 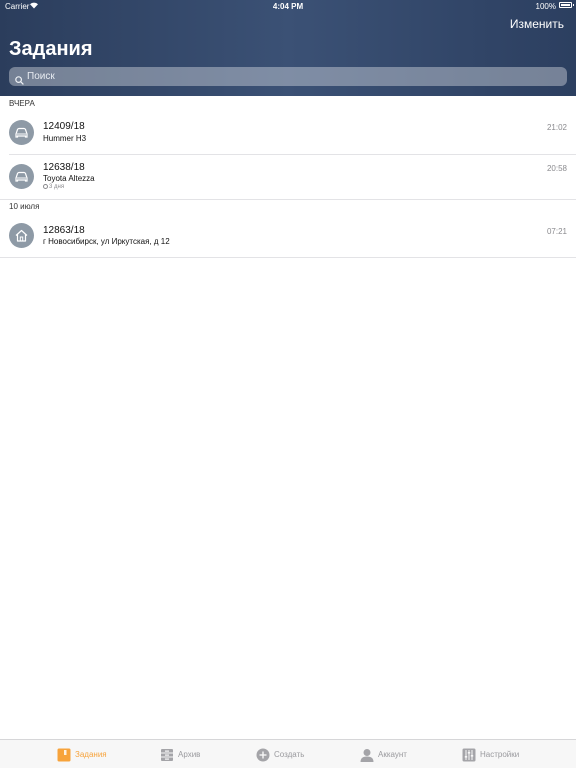 I want to click on house-icon, so click(x=21, y=235).